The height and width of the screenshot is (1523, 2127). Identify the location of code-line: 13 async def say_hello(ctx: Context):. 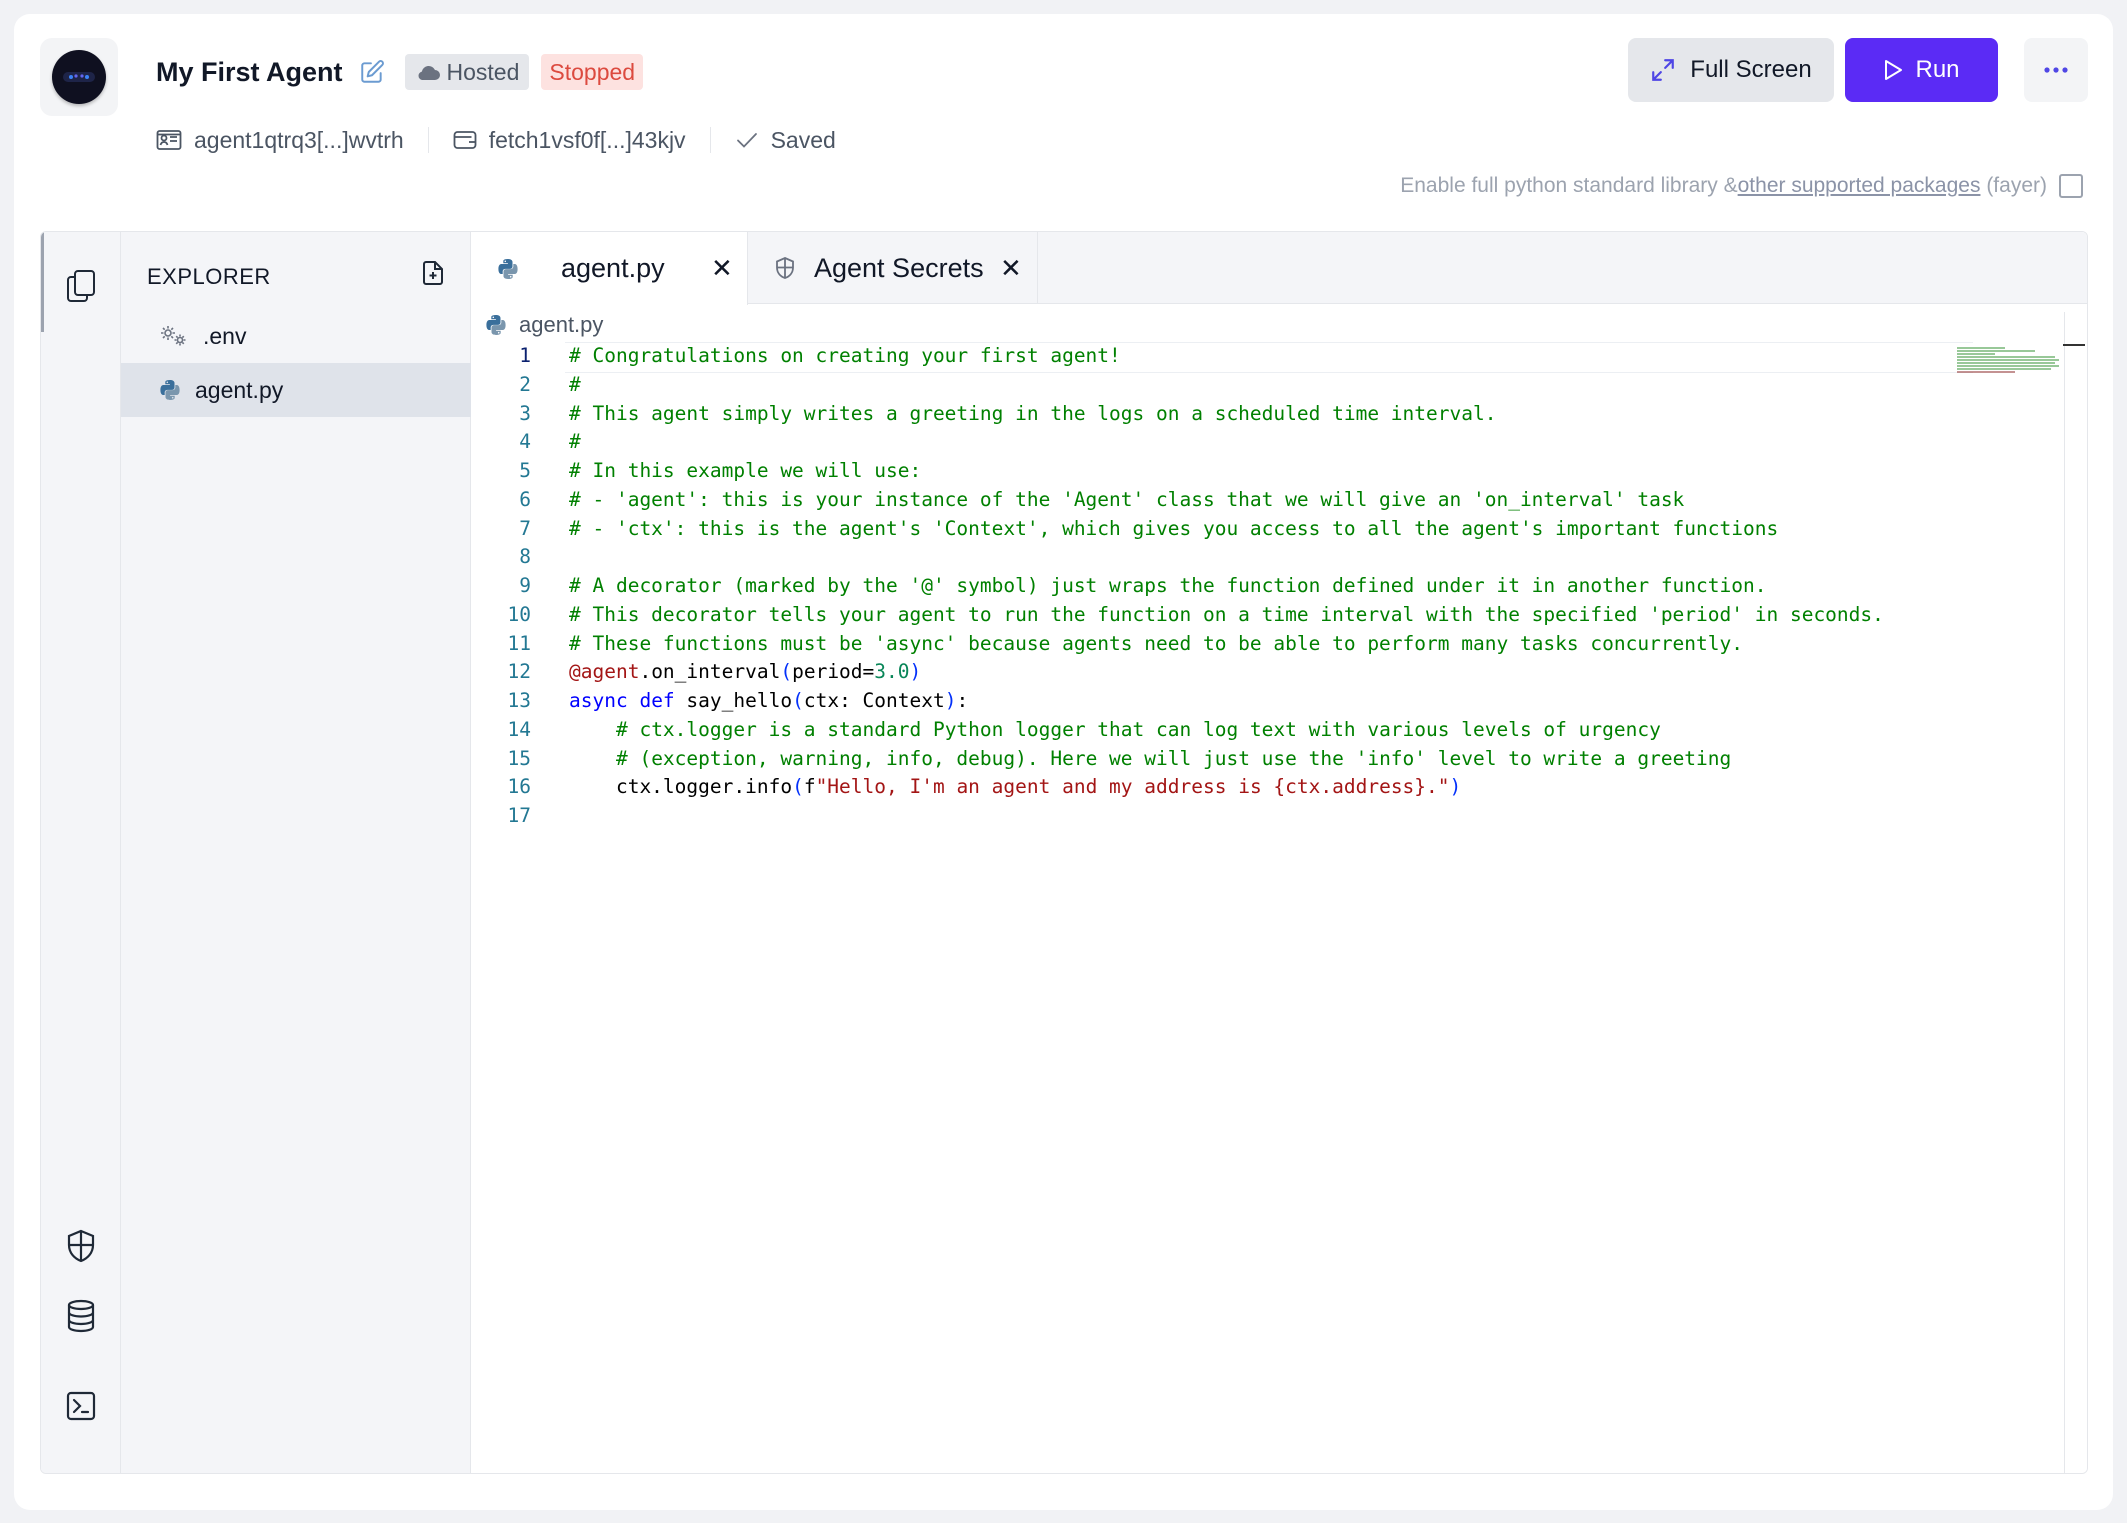
(1267, 701).